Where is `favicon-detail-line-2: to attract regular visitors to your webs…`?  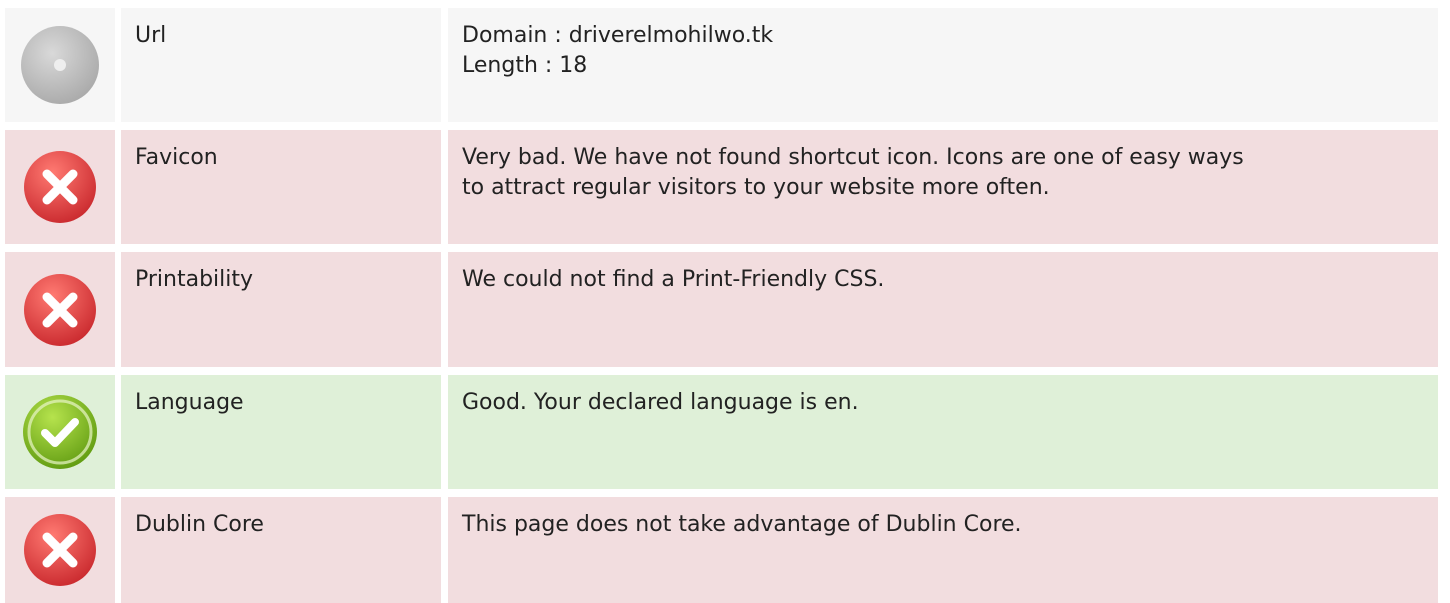
favicon-detail-line-2: to attract regular visitors to your webs… is located at coordinates (756, 187).